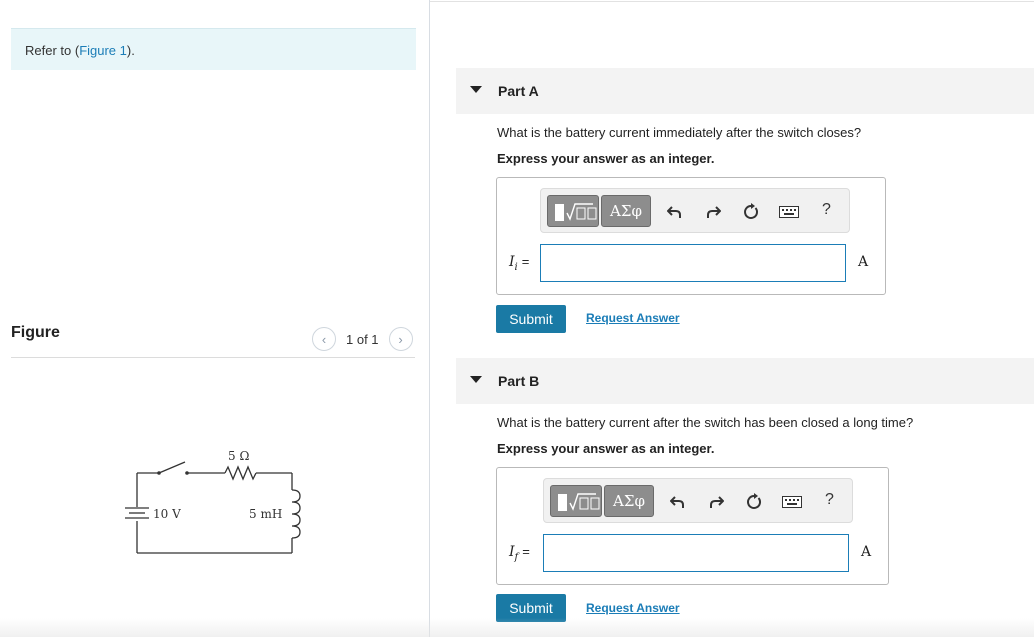  Describe the element at coordinates (692, 526) in the screenshot. I see `part-b-answer-box: ΑΣφ ? If = A` at that location.